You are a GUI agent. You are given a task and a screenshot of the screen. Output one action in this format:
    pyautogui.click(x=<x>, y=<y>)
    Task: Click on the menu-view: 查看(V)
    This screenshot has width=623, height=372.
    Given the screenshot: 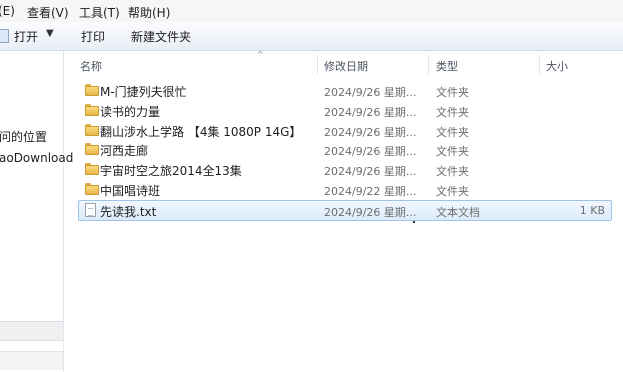 What is the action you would take?
    pyautogui.click(x=48, y=12)
    